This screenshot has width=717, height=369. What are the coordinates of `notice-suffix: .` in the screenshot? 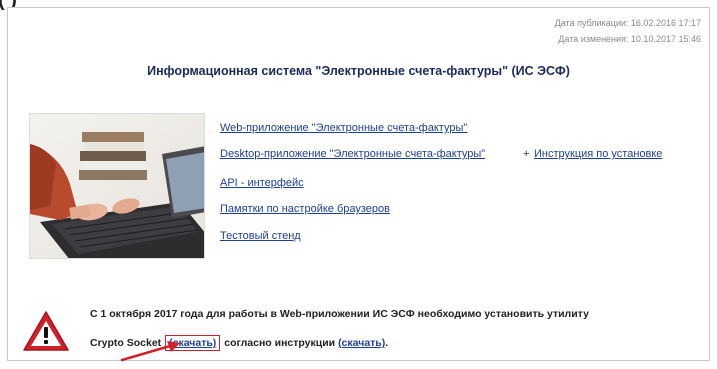 It's located at (387, 343).